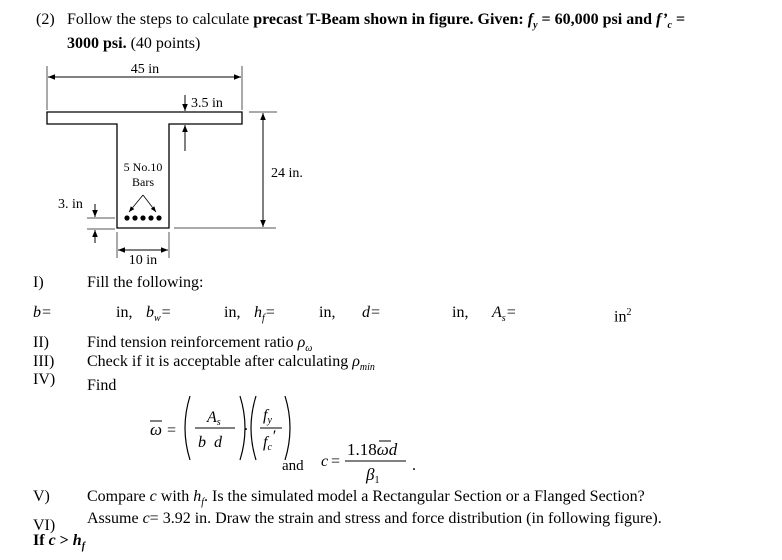  What do you see at coordinates (504, 314) in the screenshot?
I see `as-field-label: As=` at bounding box center [504, 314].